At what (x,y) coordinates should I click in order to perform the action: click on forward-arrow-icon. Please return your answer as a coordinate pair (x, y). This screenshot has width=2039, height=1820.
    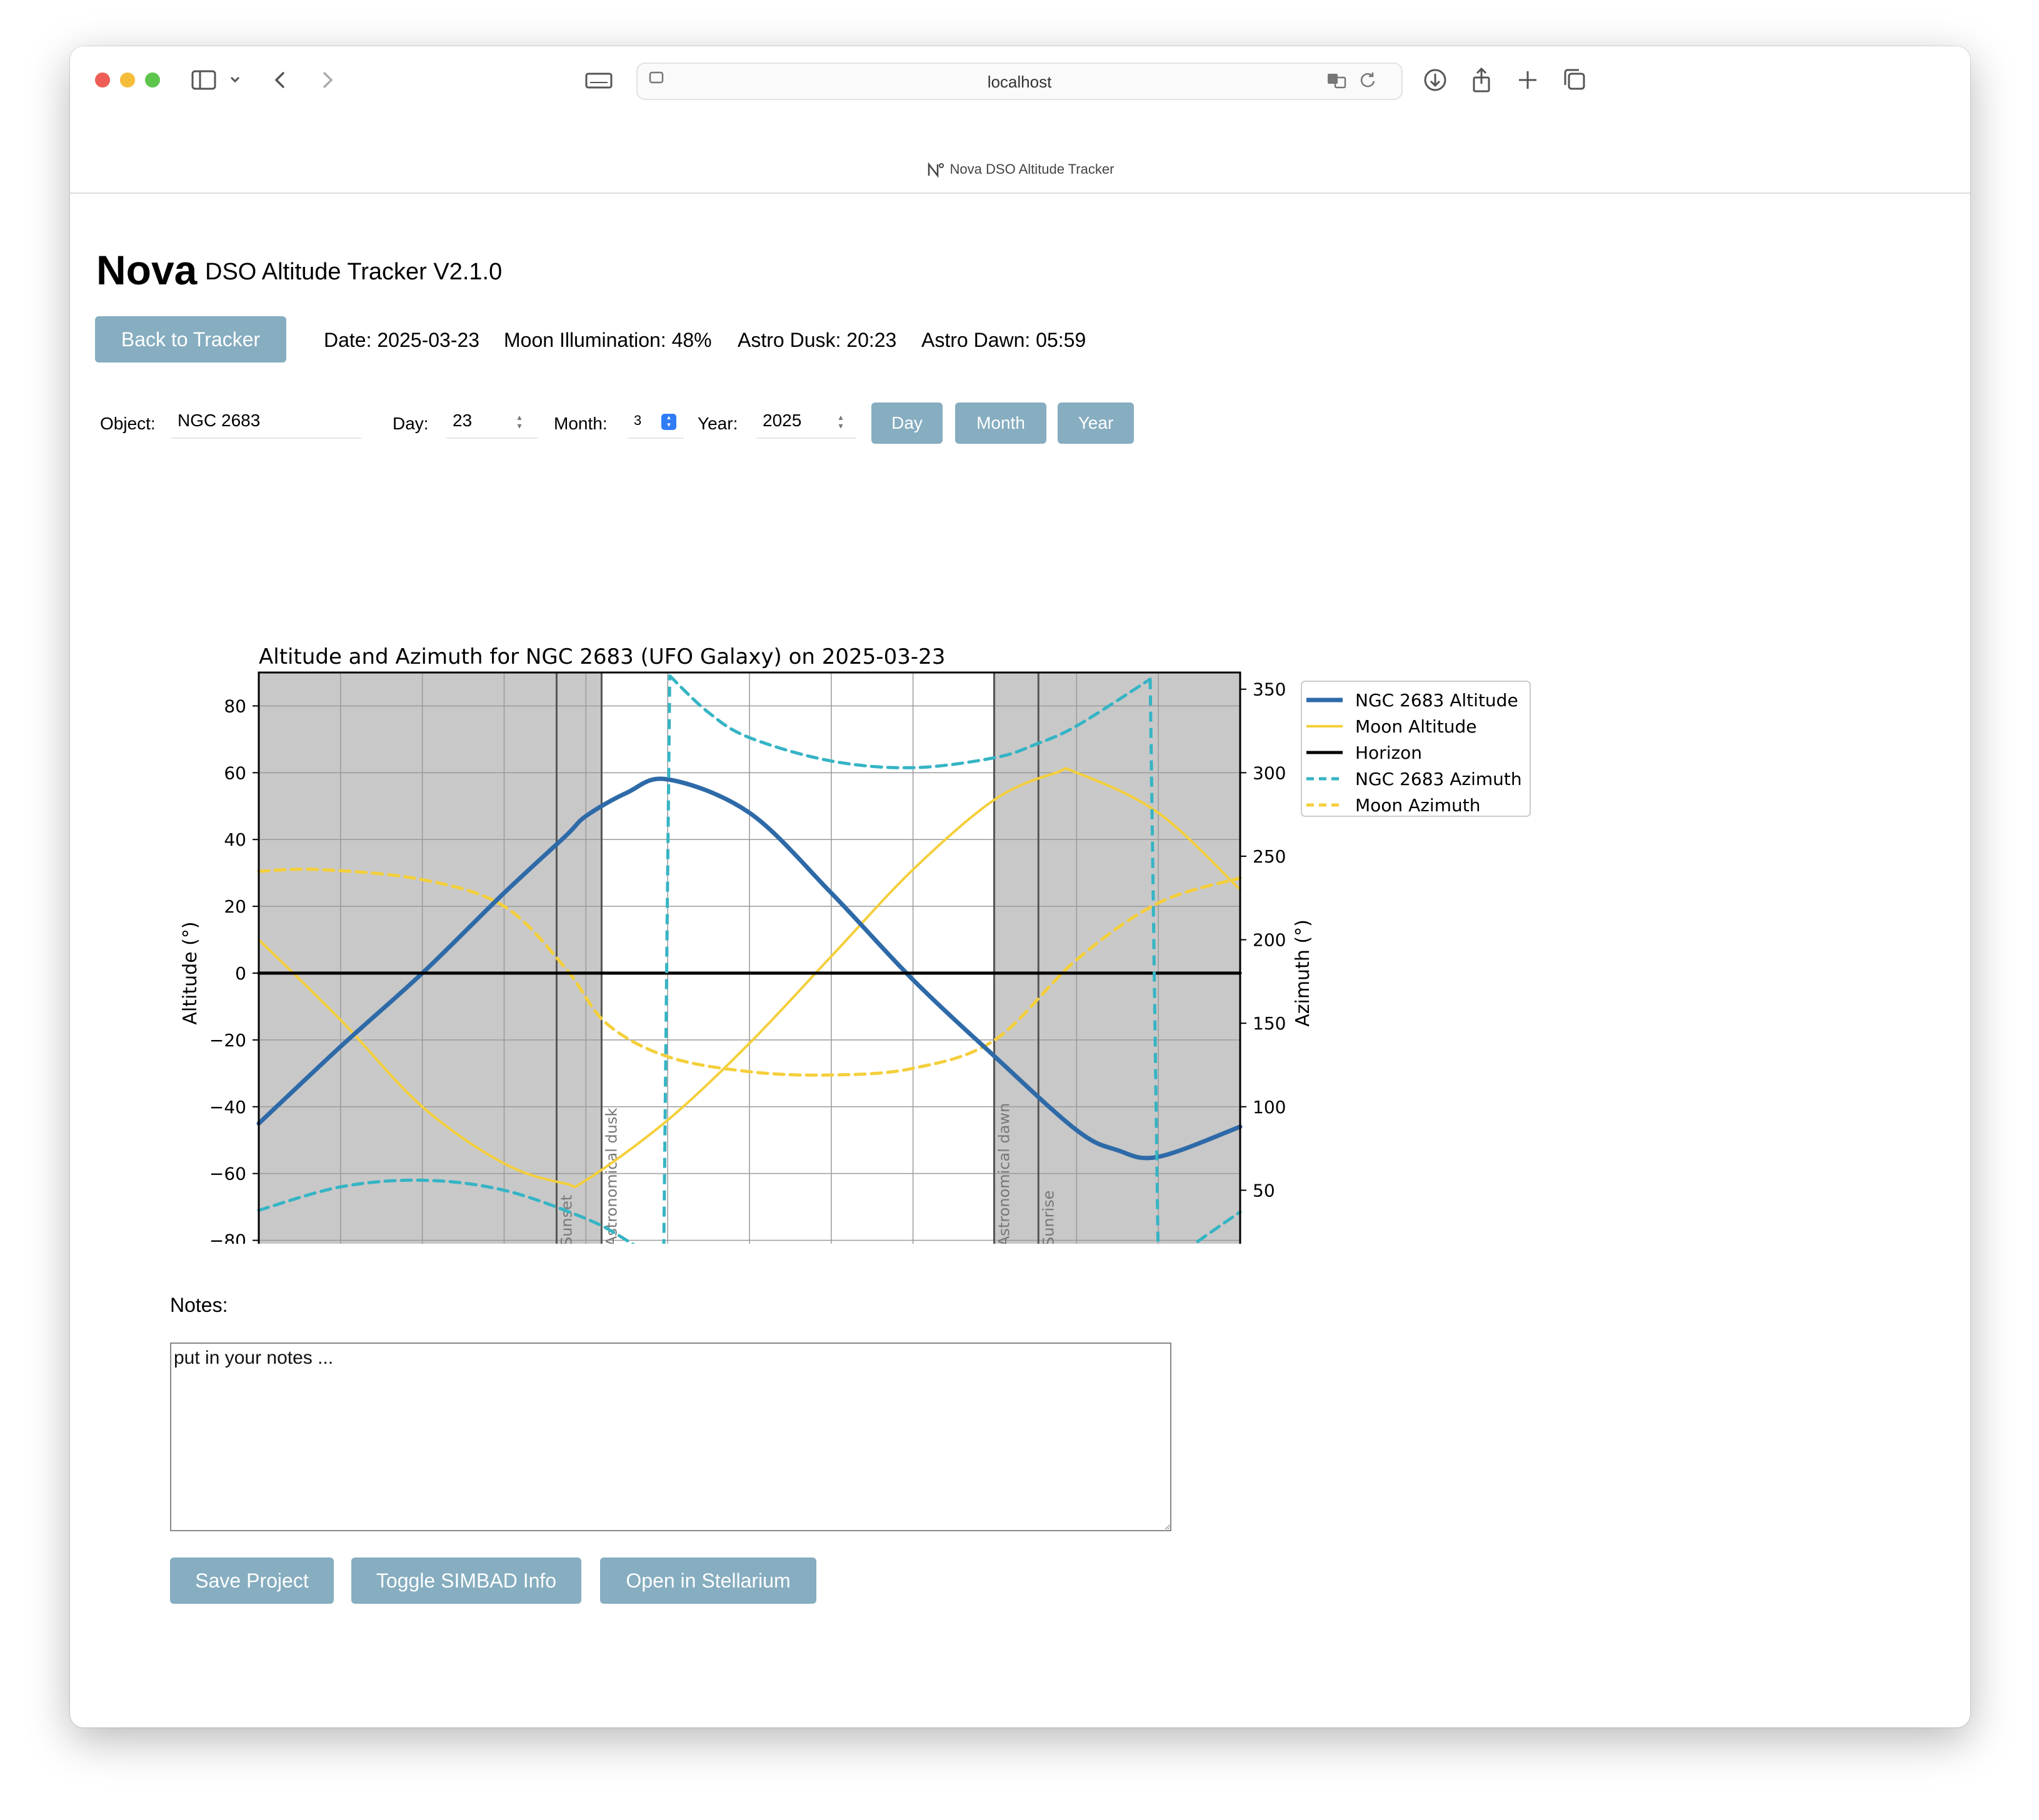
    Looking at the image, I should click on (326, 80).